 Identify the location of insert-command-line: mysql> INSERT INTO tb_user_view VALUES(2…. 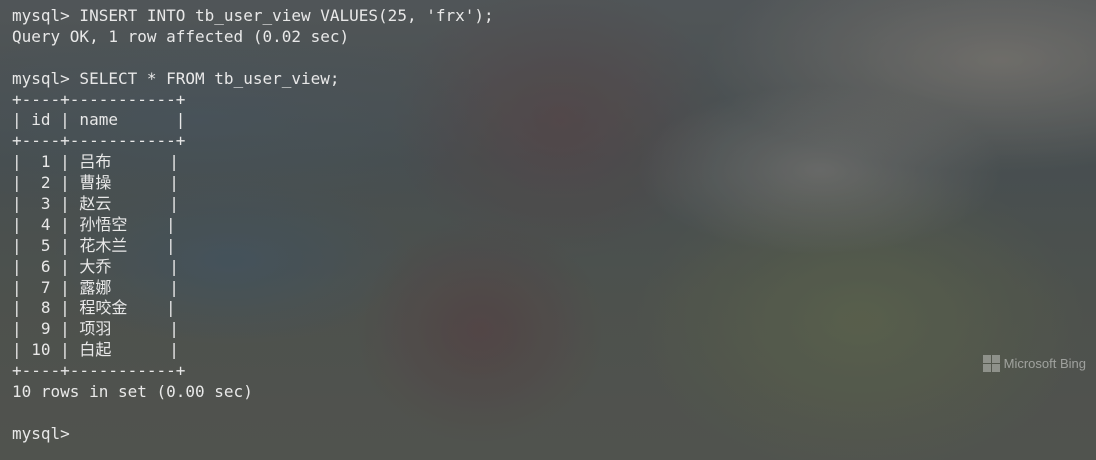
(253, 15).